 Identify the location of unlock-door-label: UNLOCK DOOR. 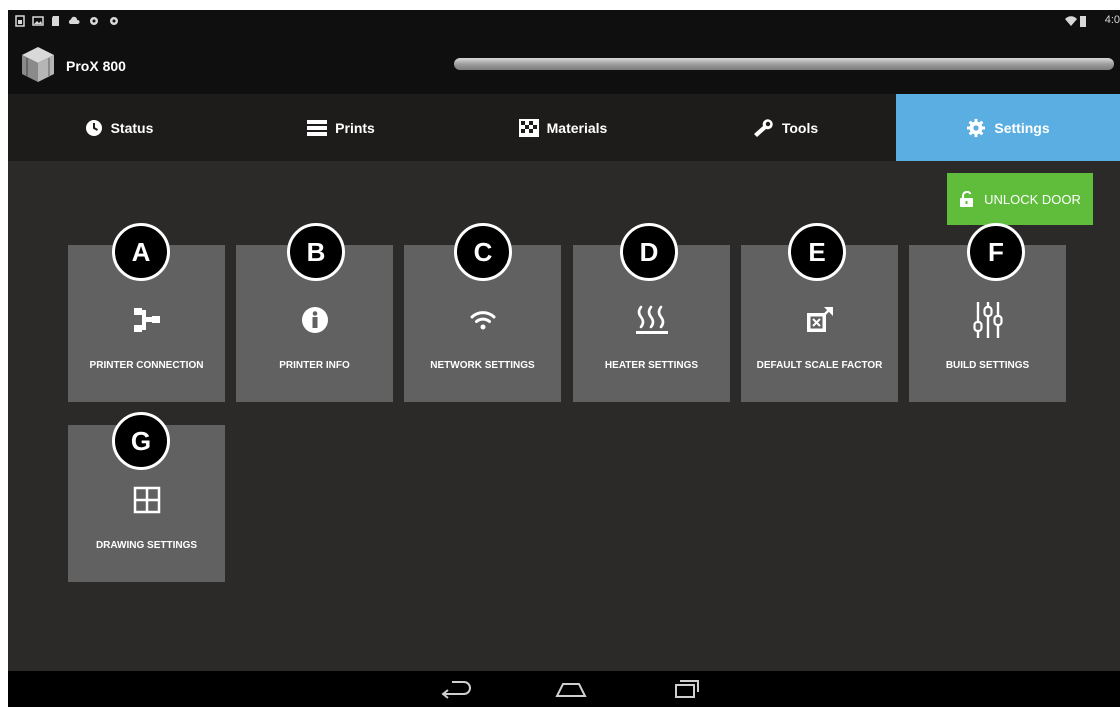
(1032, 199).